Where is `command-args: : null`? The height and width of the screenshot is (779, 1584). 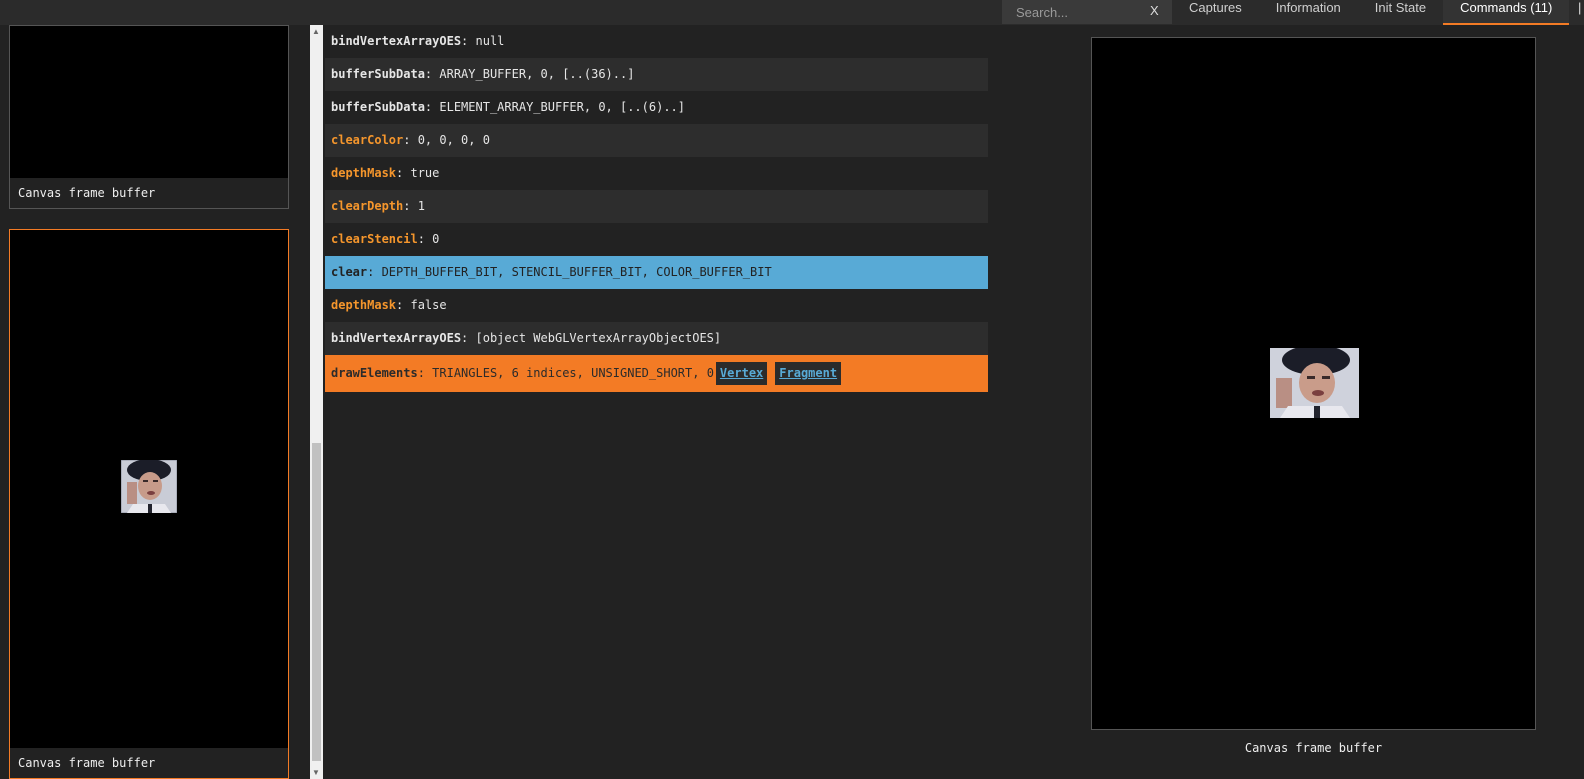
command-args: : null is located at coordinates (483, 41).